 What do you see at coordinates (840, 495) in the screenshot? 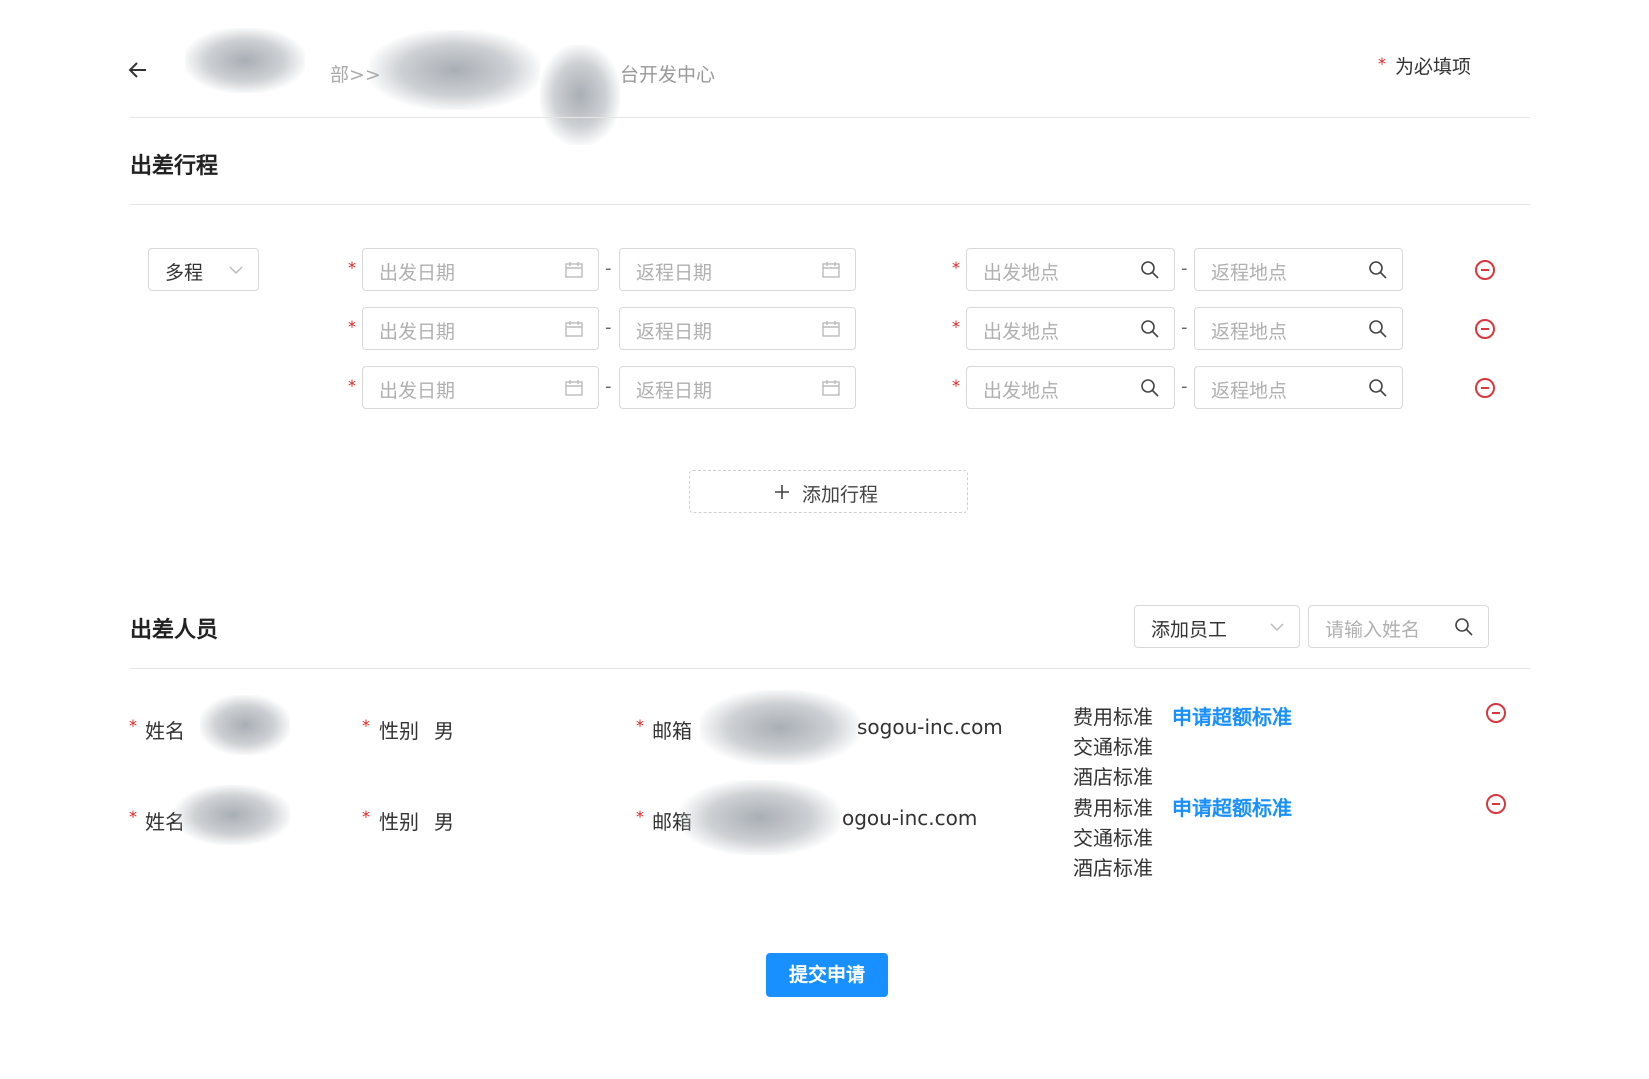
I see `add-trip-label: 添加行程` at bounding box center [840, 495].